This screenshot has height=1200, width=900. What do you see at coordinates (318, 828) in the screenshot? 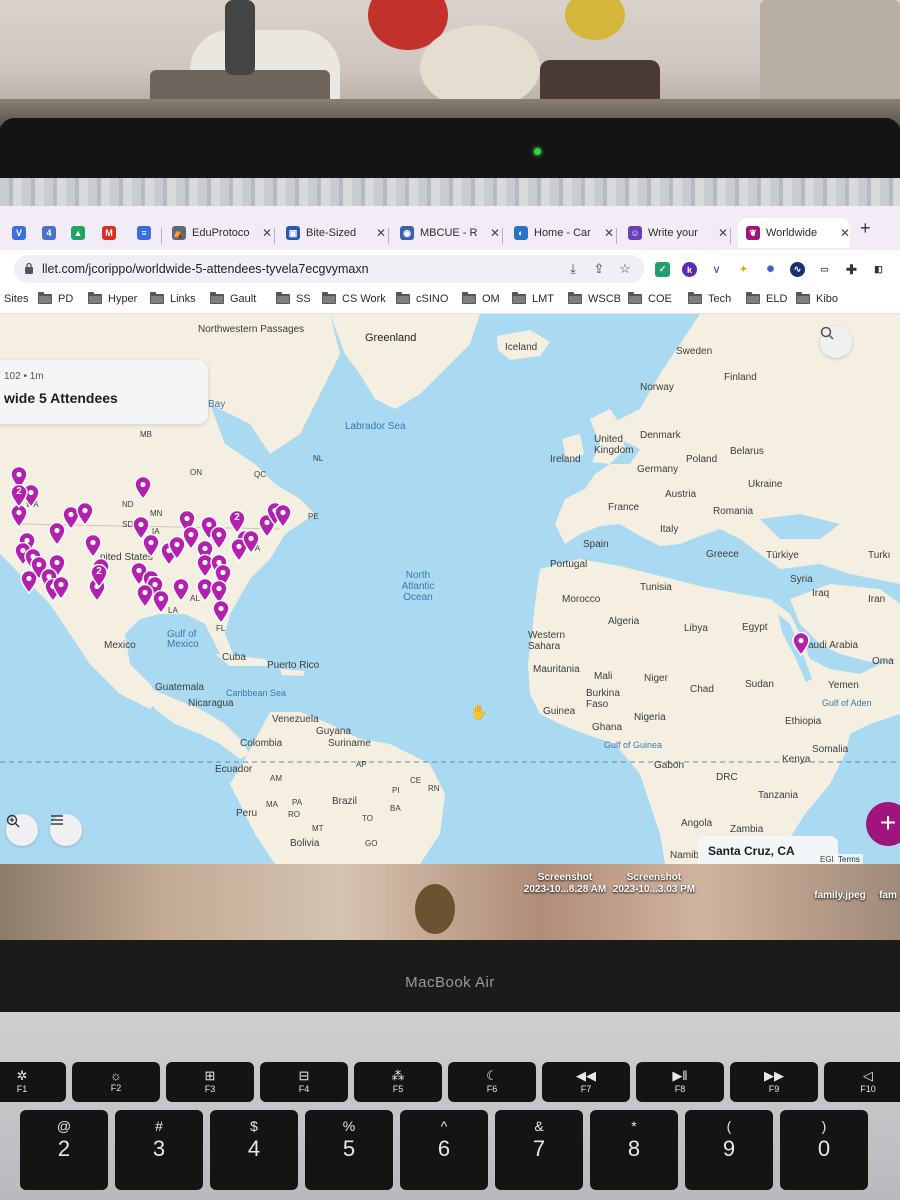
I see `label-mt: MT` at bounding box center [318, 828].